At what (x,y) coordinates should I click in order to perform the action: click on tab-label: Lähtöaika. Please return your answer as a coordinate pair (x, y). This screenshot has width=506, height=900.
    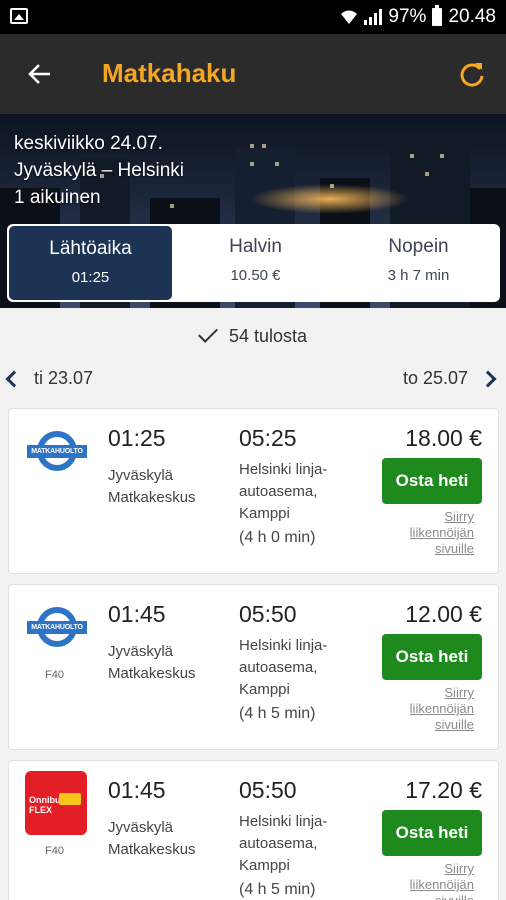
    Looking at the image, I should click on (90, 248).